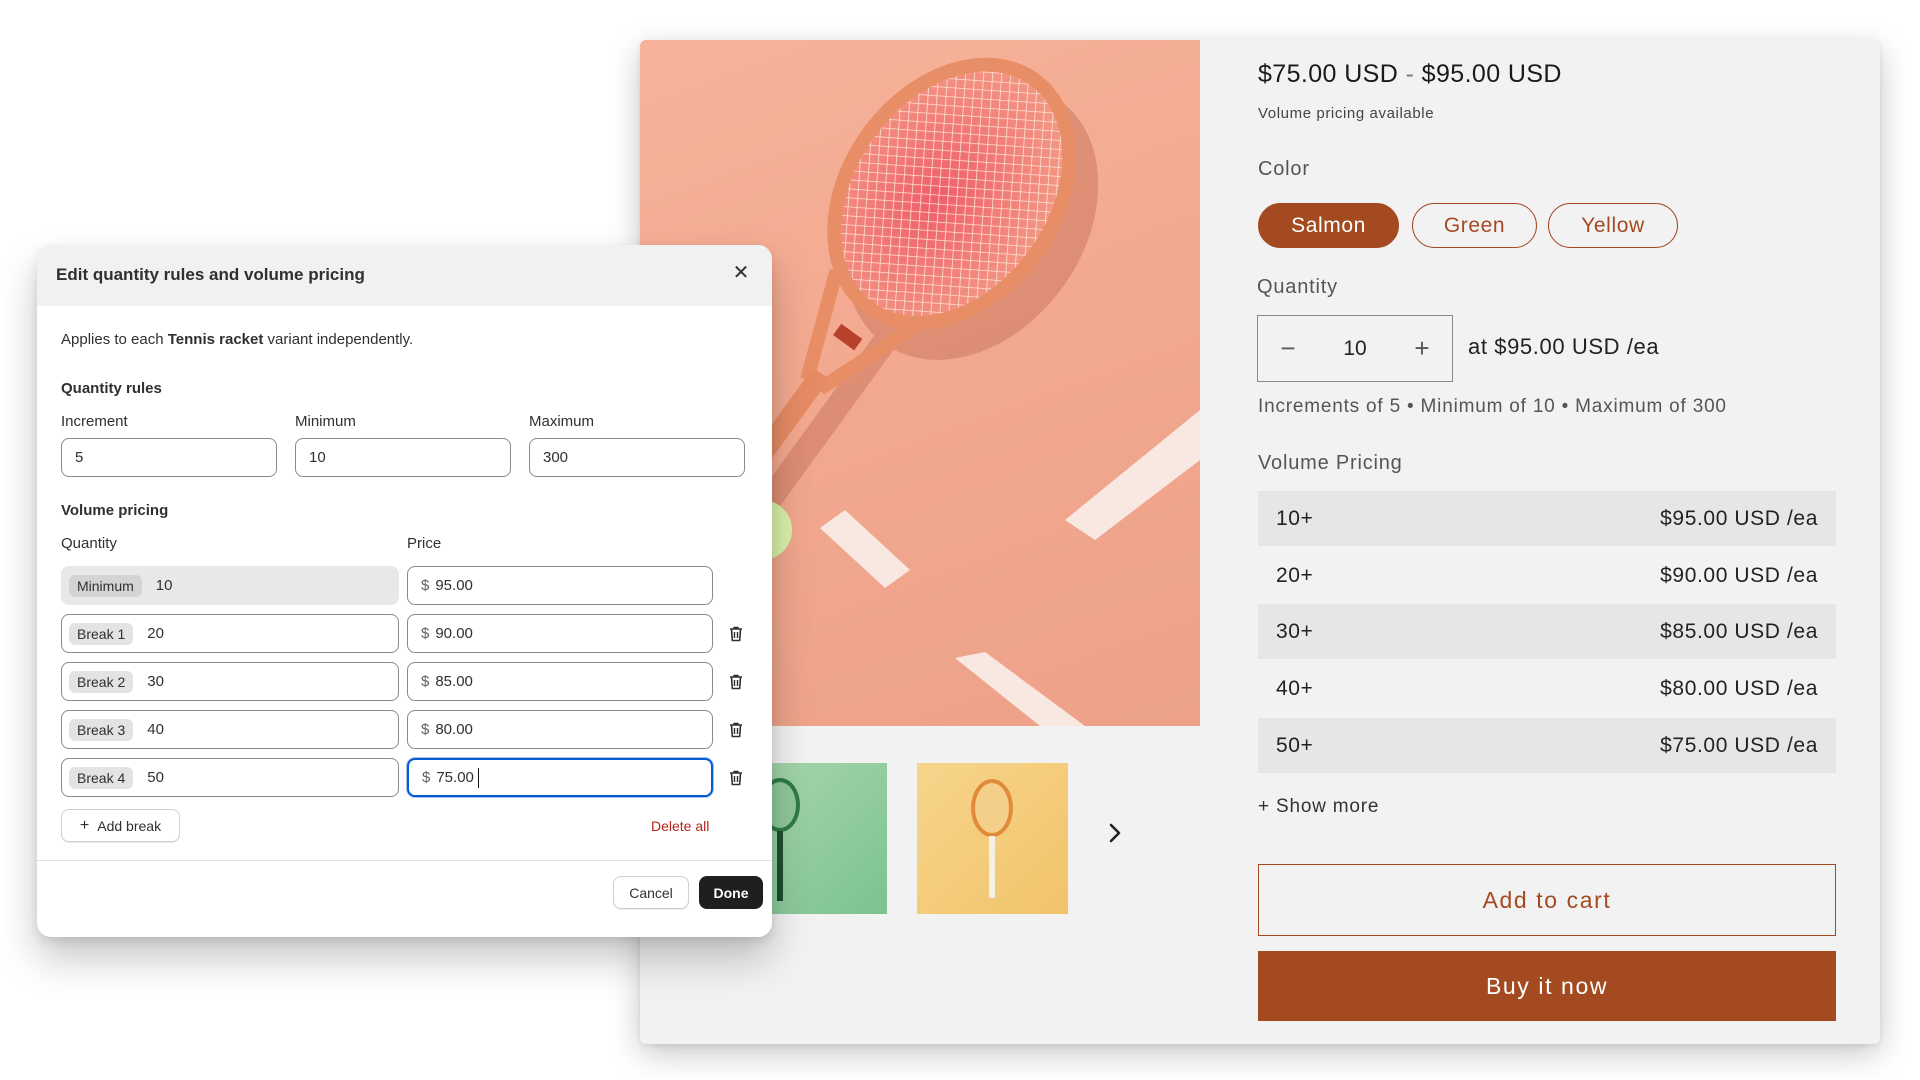  What do you see at coordinates (155, 633) in the screenshot?
I see `break-quantity: 20` at bounding box center [155, 633].